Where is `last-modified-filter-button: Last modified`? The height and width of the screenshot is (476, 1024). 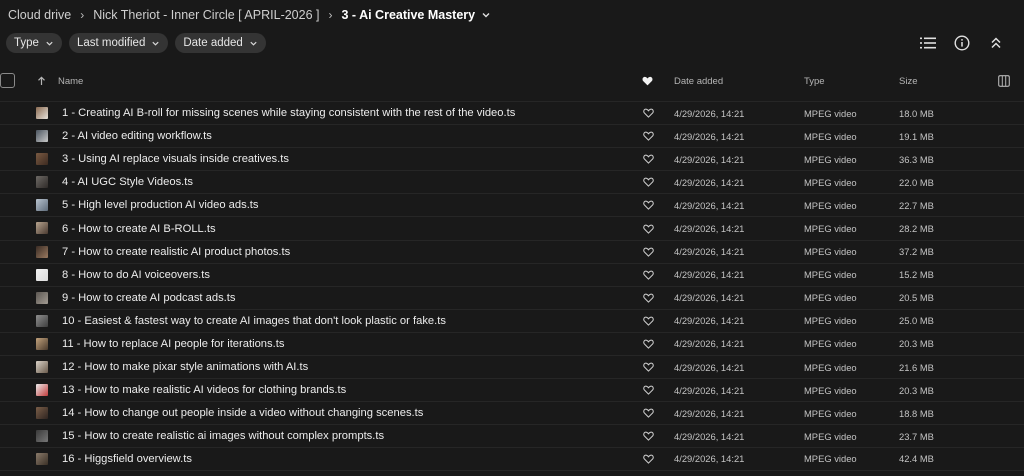
last-modified-filter-button: Last modified is located at coordinates (118, 43).